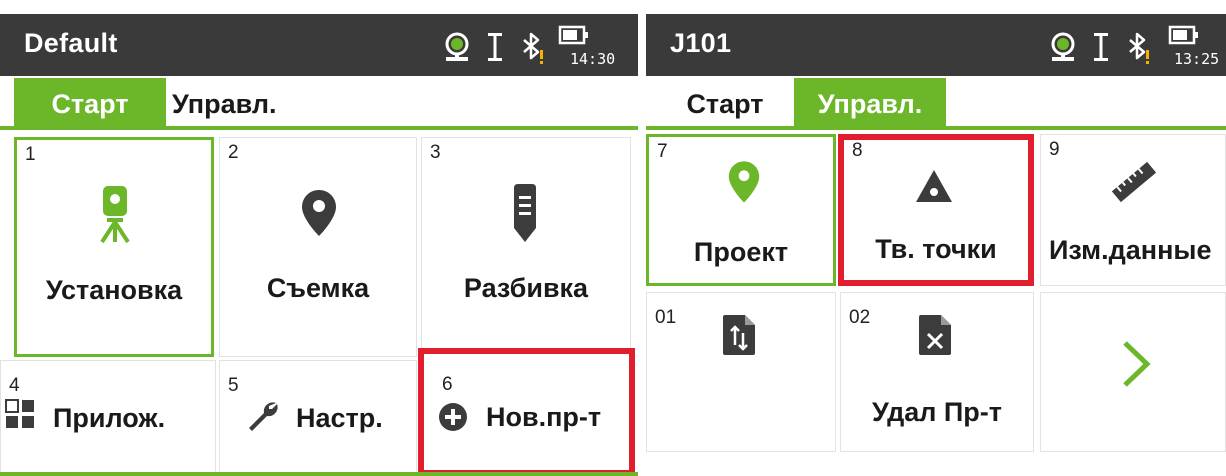  I want to click on tile-number: 8, so click(857, 150).